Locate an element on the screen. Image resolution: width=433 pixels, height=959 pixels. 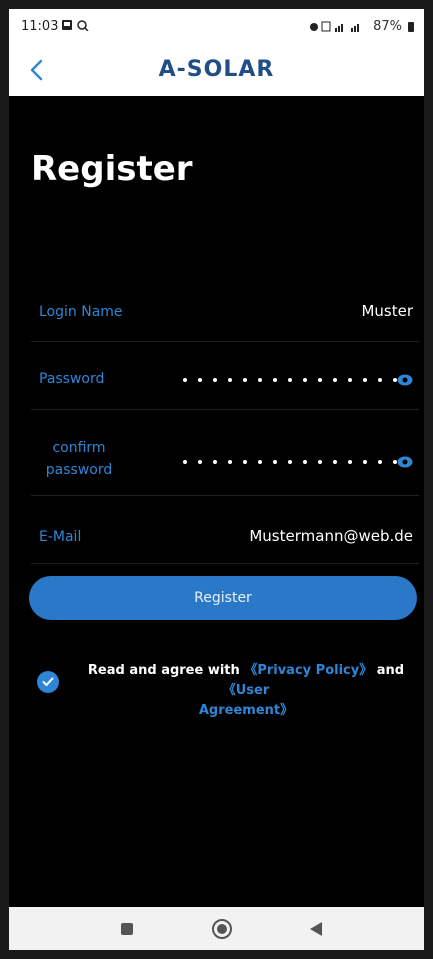
notification-icons is located at coordinates (78, 26).